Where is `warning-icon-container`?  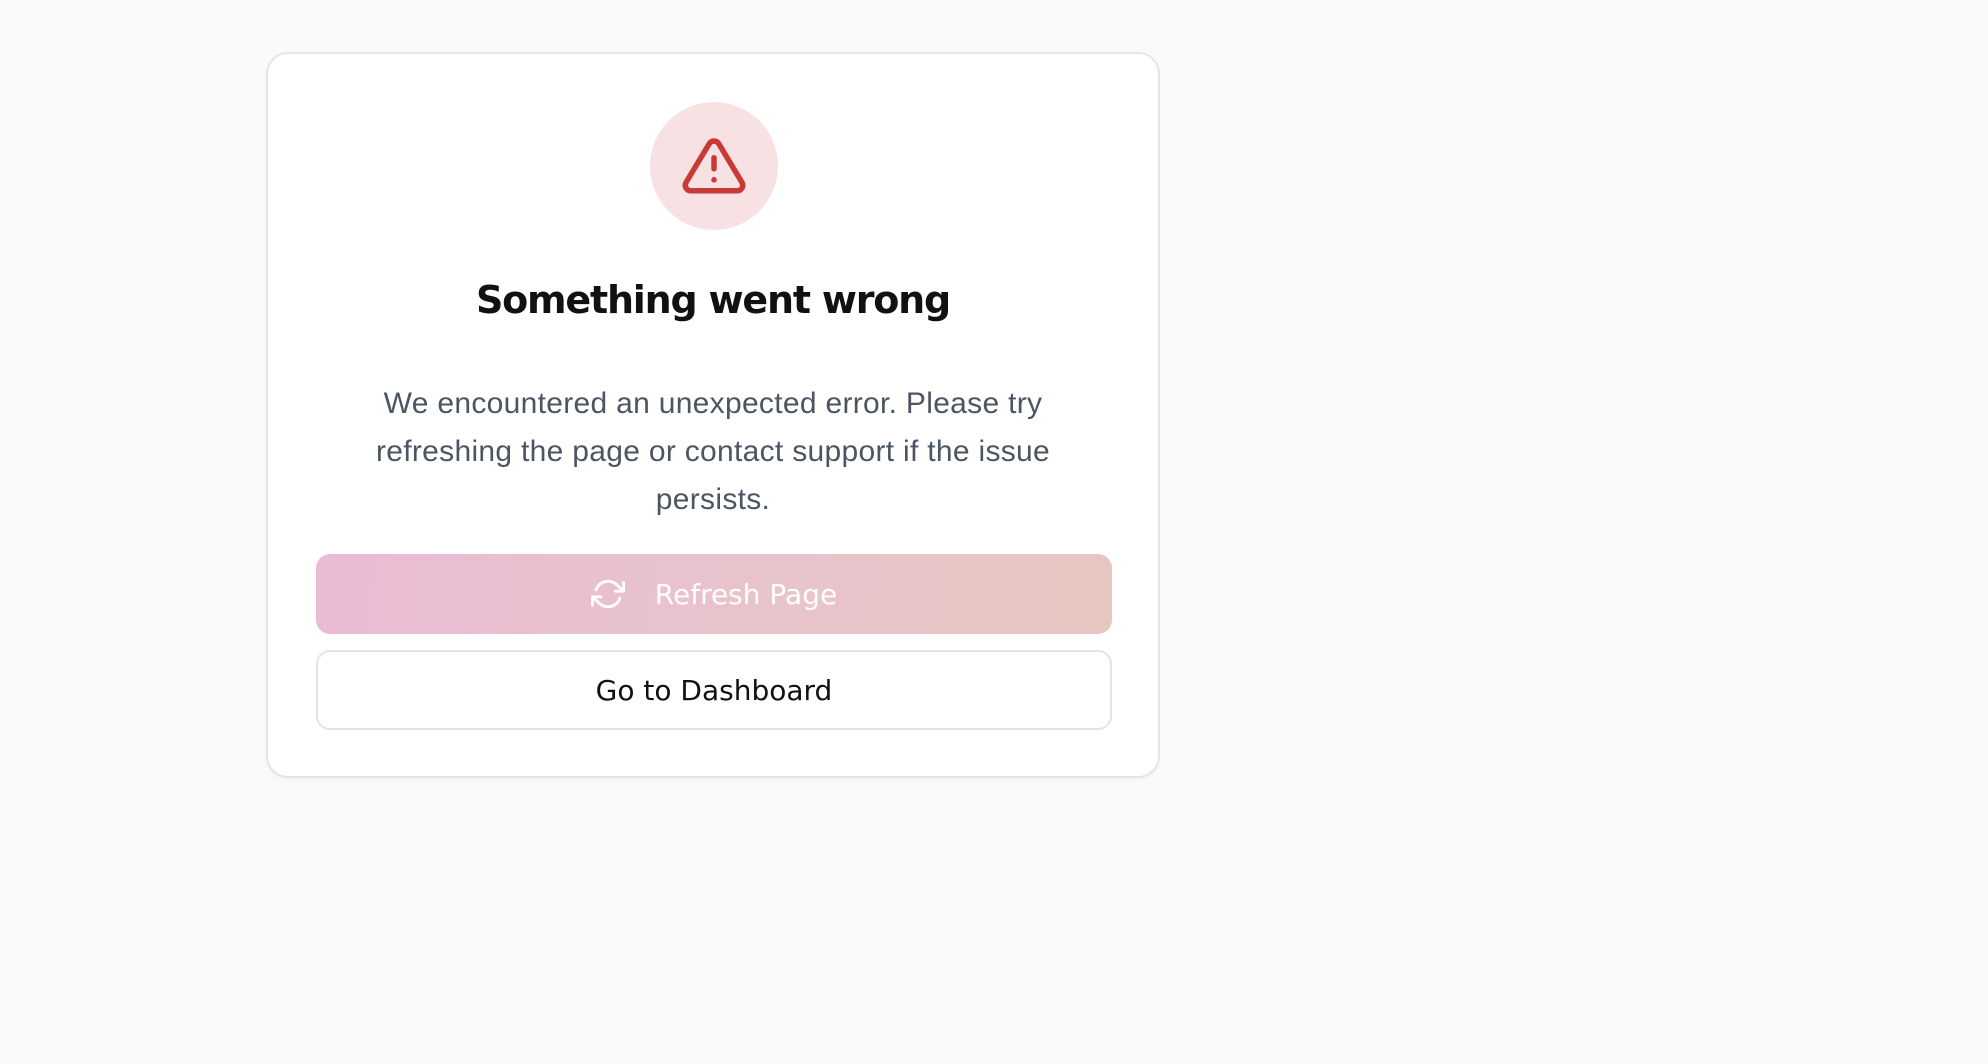
warning-icon-container is located at coordinates (714, 166).